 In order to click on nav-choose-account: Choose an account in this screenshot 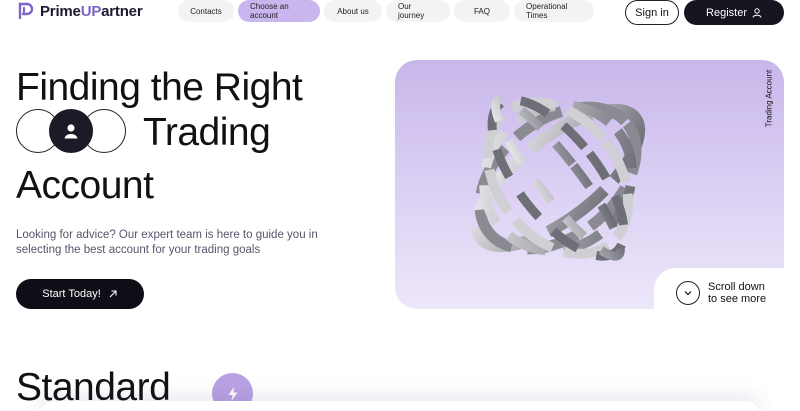, I will do `click(279, 11)`.